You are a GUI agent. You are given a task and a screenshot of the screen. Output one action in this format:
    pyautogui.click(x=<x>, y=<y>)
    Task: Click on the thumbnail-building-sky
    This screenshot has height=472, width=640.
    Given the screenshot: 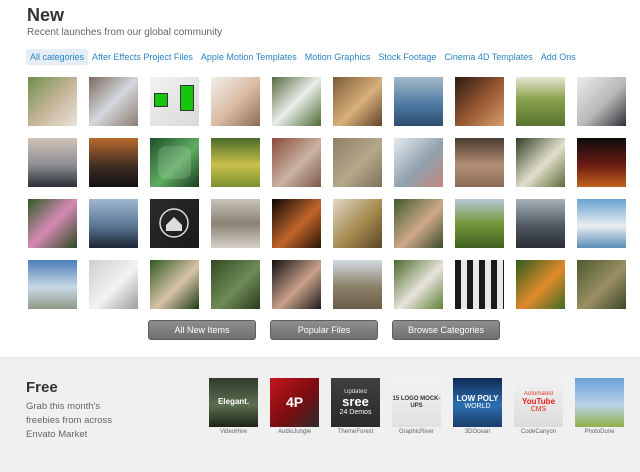 What is the action you would take?
    pyautogui.click(x=52, y=284)
    